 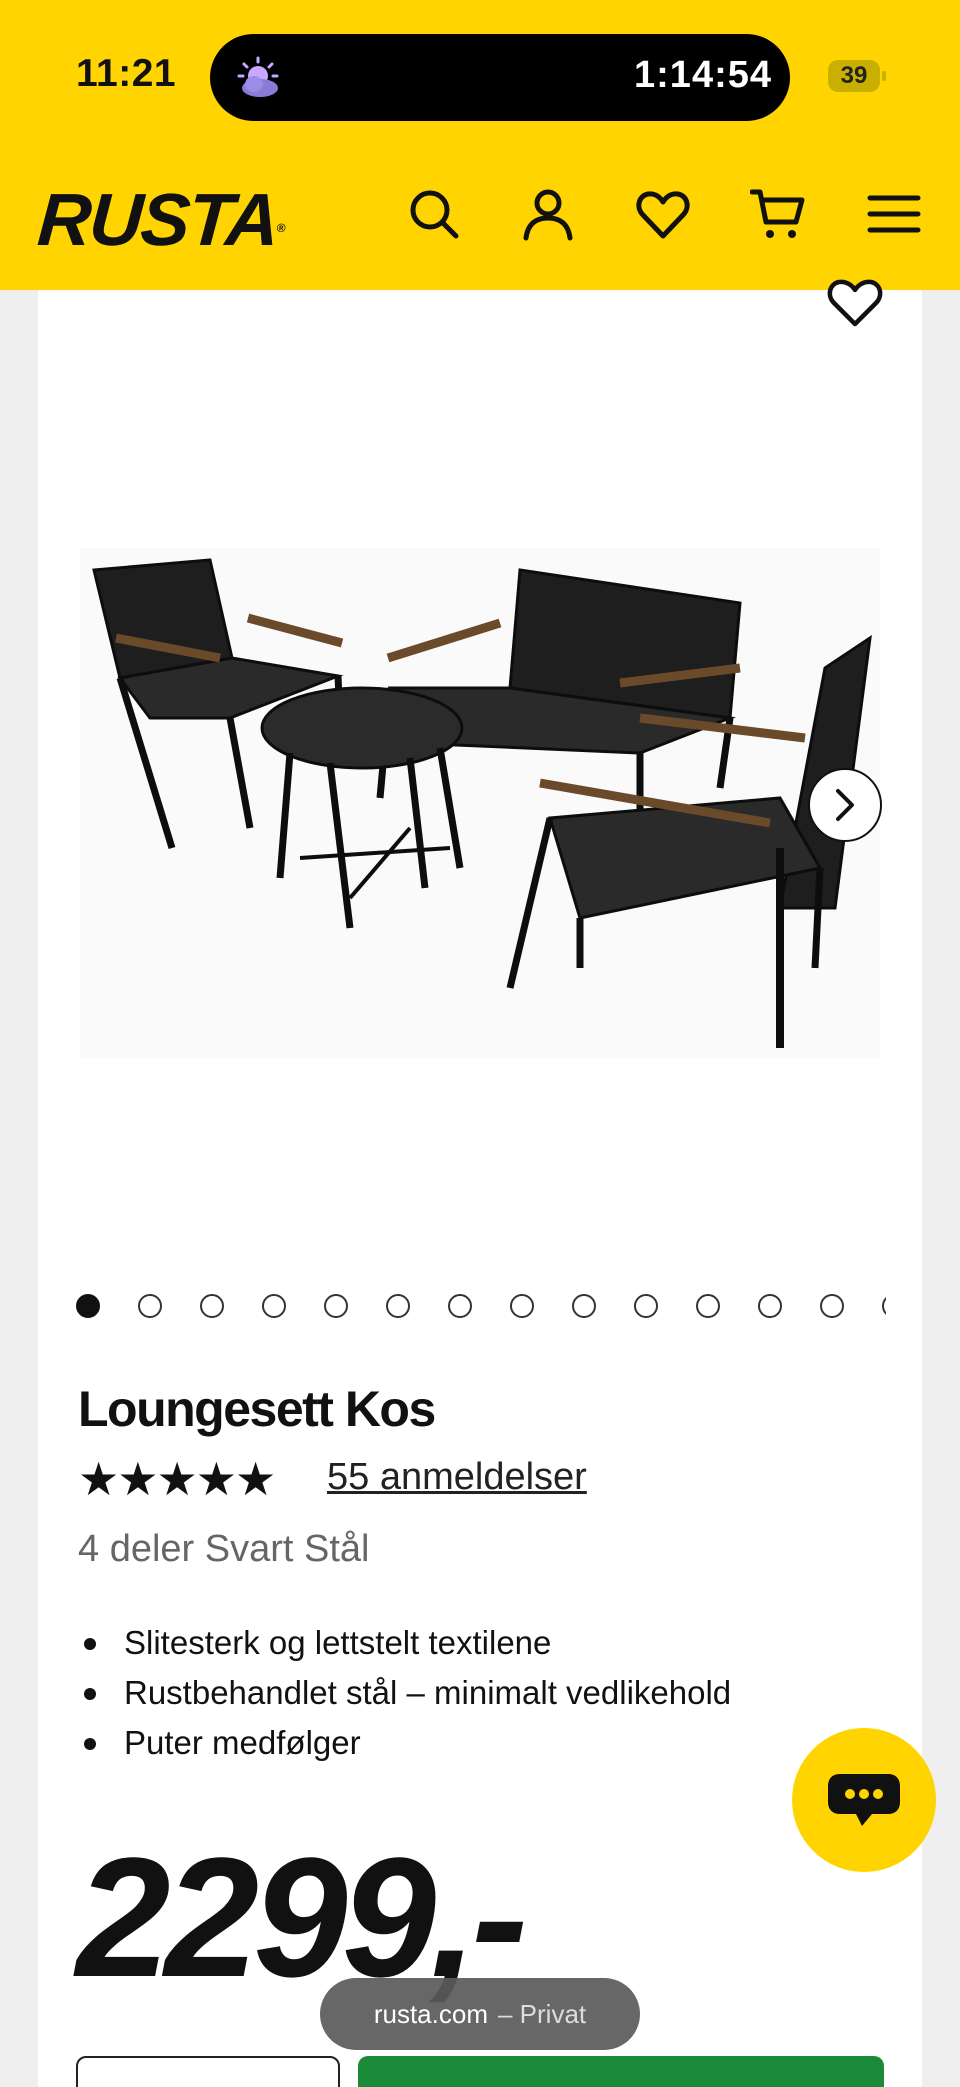 What do you see at coordinates (457, 1477) in the screenshot?
I see `reviews-link: 55 anmeldelser` at bounding box center [457, 1477].